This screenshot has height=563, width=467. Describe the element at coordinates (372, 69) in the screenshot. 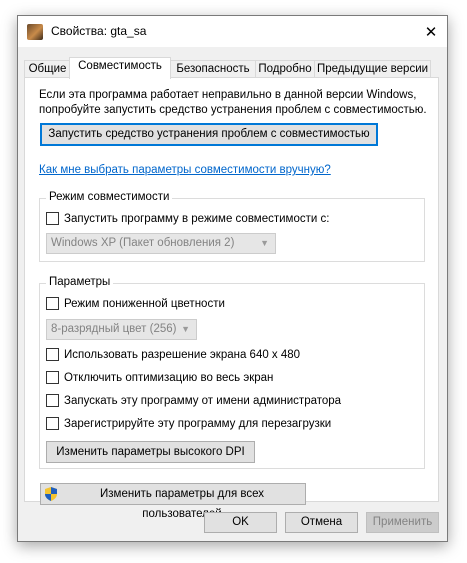

I see `tab-previous-versions: Предыдущие версии` at that location.